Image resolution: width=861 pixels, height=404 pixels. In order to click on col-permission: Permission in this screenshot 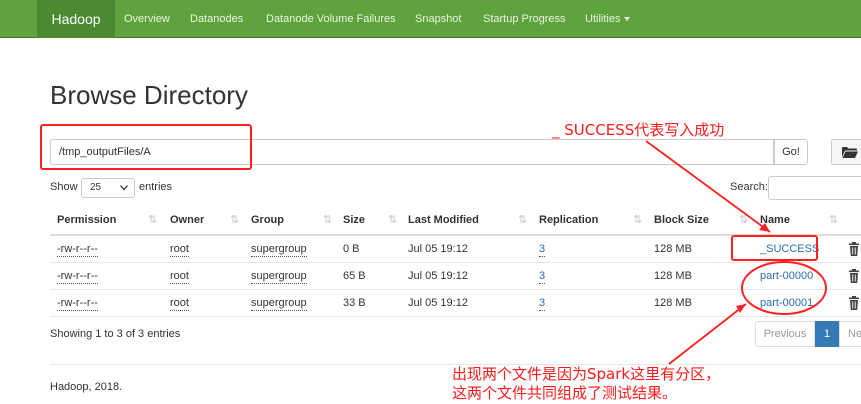, I will do `click(86, 220)`.